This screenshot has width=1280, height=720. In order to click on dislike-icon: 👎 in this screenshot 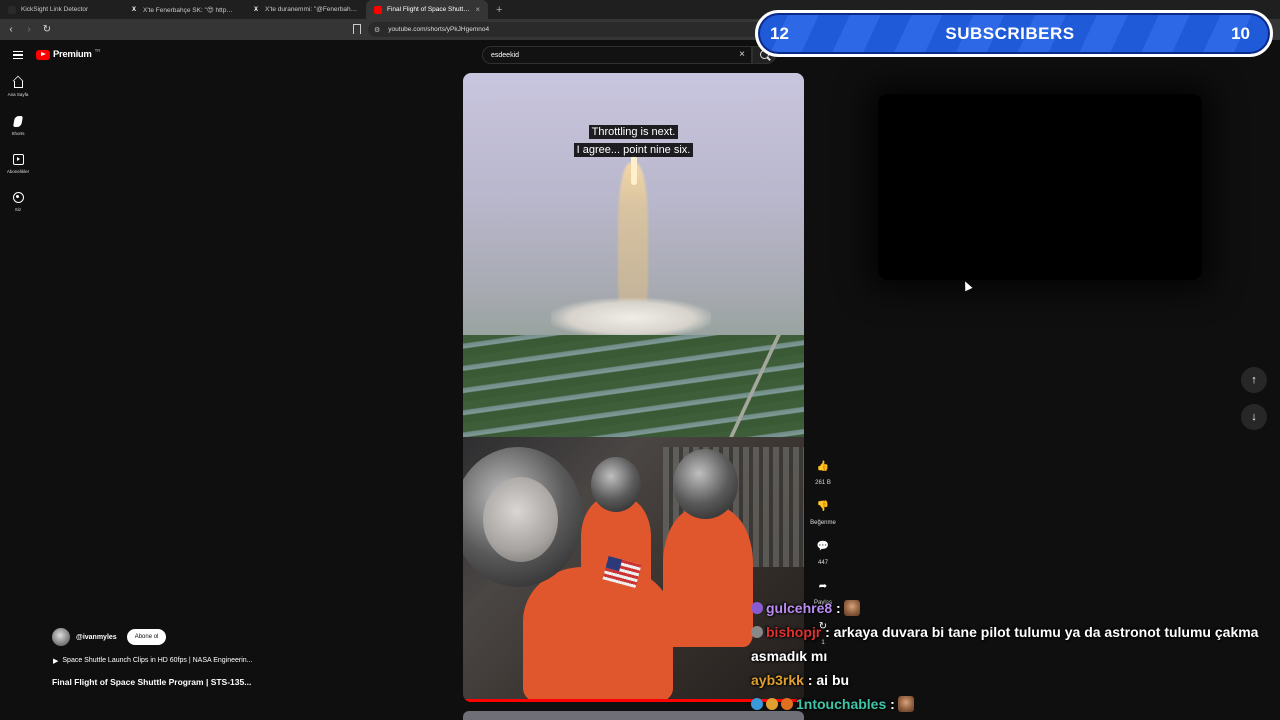, I will do `click(823, 506)`.